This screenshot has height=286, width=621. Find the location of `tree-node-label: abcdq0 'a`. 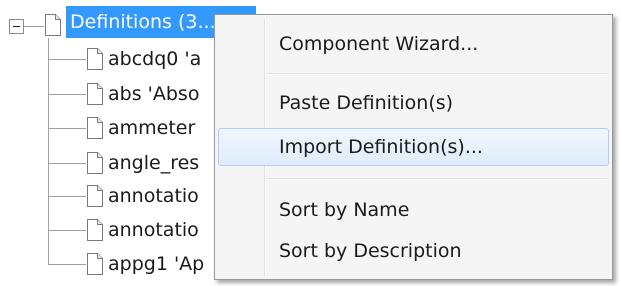

tree-node-label: abcdq0 'a is located at coordinates (154, 59).